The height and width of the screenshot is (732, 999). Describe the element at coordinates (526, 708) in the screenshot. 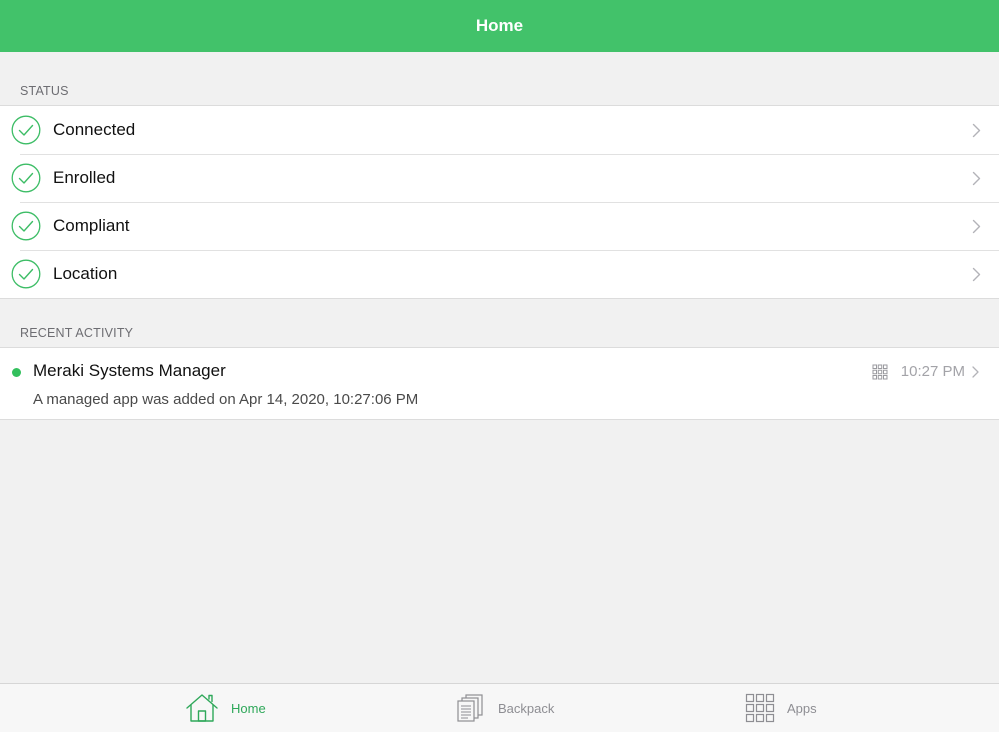

I see `tab-label: Backpack` at that location.